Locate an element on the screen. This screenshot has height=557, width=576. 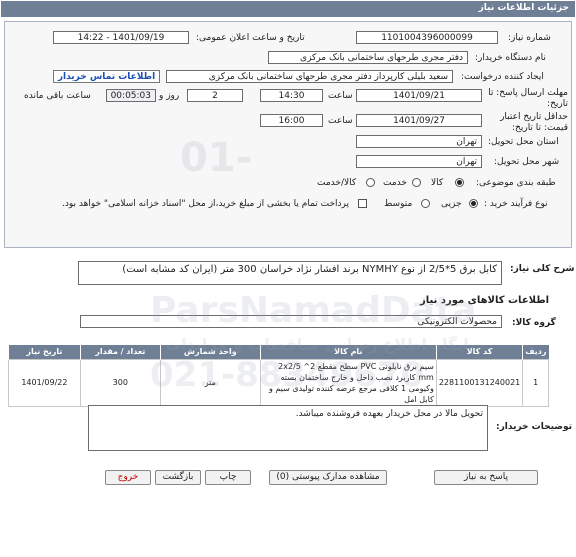
col-unit: واحد شمارش is located at coordinates (210, 352).